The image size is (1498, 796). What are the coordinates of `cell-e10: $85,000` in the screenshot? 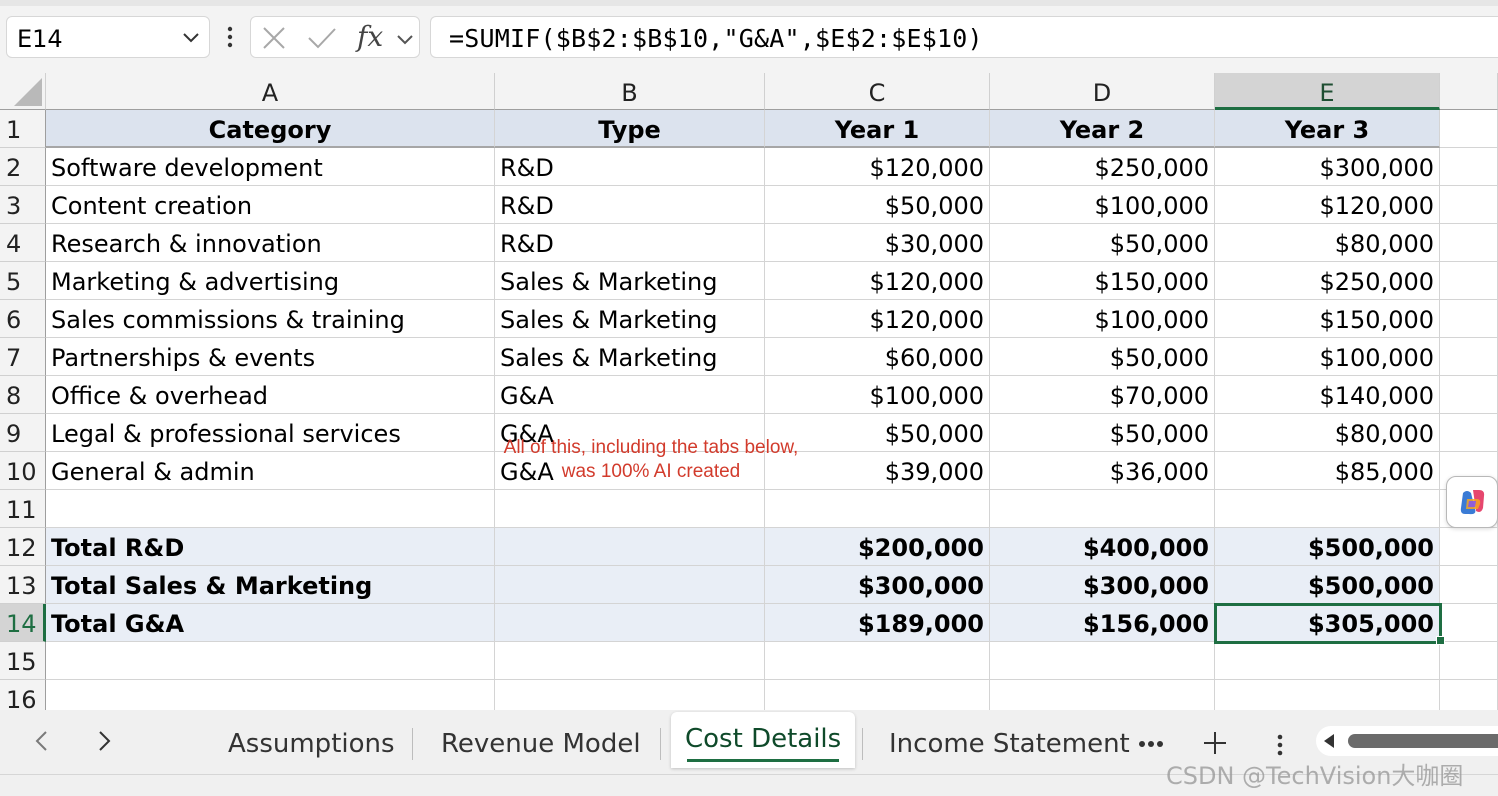 It's located at (1327, 471).